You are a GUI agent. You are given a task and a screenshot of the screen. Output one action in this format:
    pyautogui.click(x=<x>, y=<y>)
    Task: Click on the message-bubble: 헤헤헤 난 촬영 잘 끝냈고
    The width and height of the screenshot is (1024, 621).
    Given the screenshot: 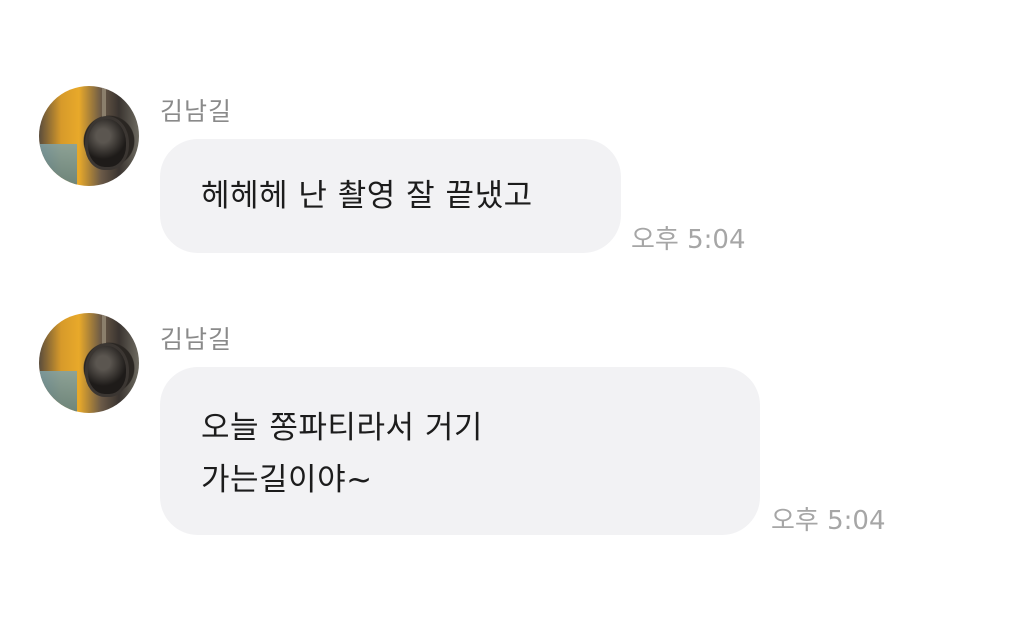 What is the action you would take?
    pyautogui.click(x=390, y=196)
    